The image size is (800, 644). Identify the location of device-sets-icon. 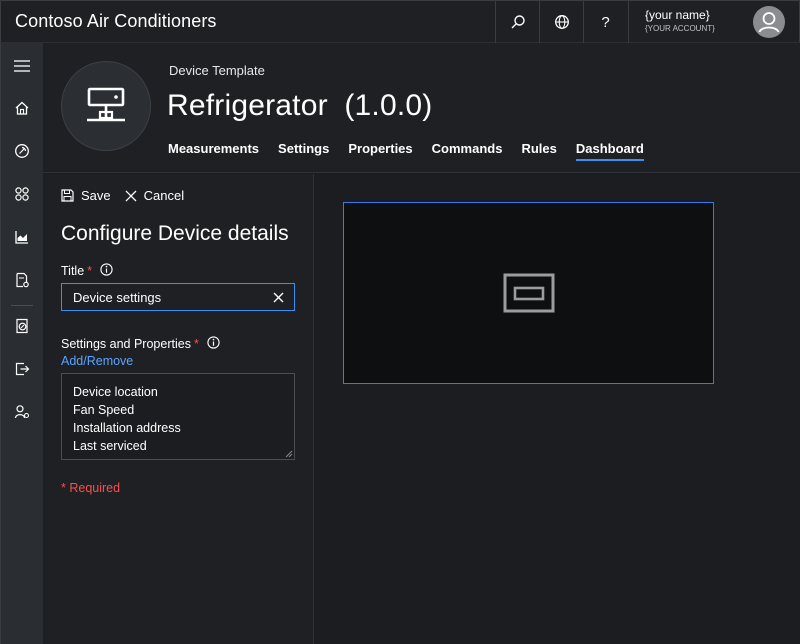
(22, 194).